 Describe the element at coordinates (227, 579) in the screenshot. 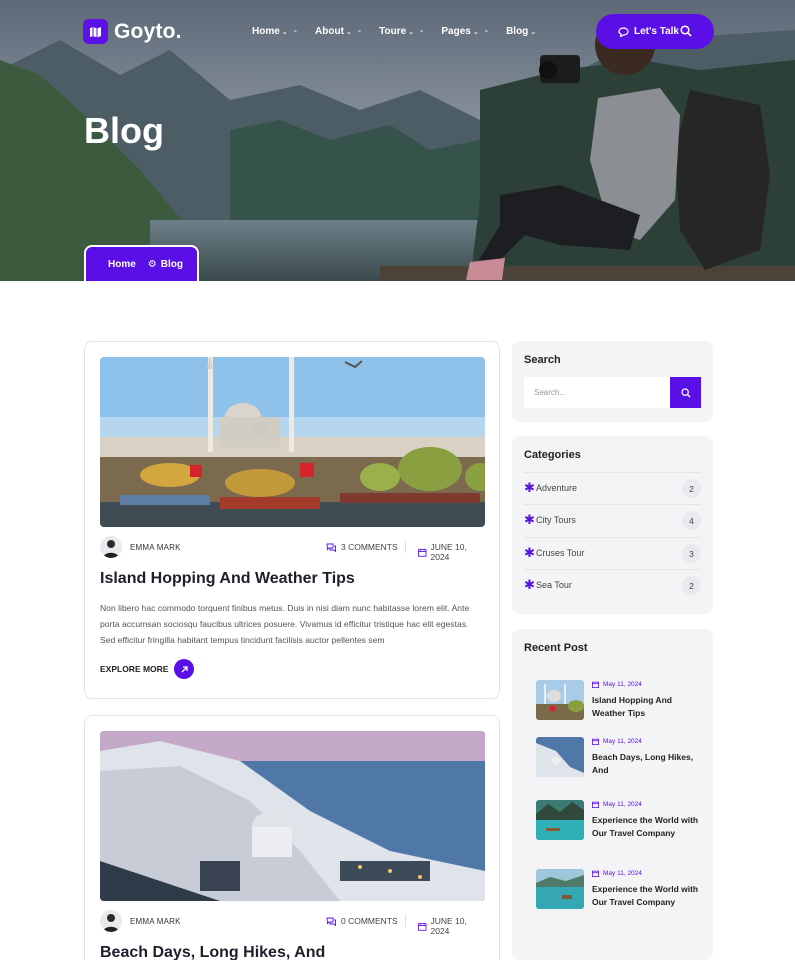

I see `post-title: Island Hopping And Weather Tips` at that location.